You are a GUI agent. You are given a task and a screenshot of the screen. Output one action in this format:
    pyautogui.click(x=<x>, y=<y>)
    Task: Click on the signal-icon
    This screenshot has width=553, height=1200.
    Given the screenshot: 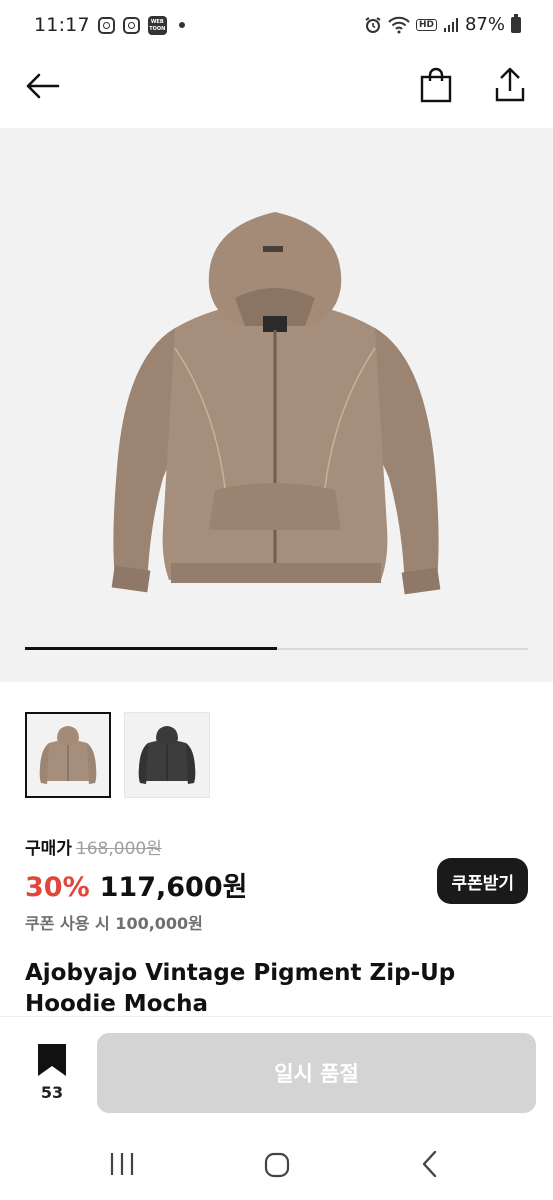 What is the action you would take?
    pyautogui.click(x=450, y=24)
    